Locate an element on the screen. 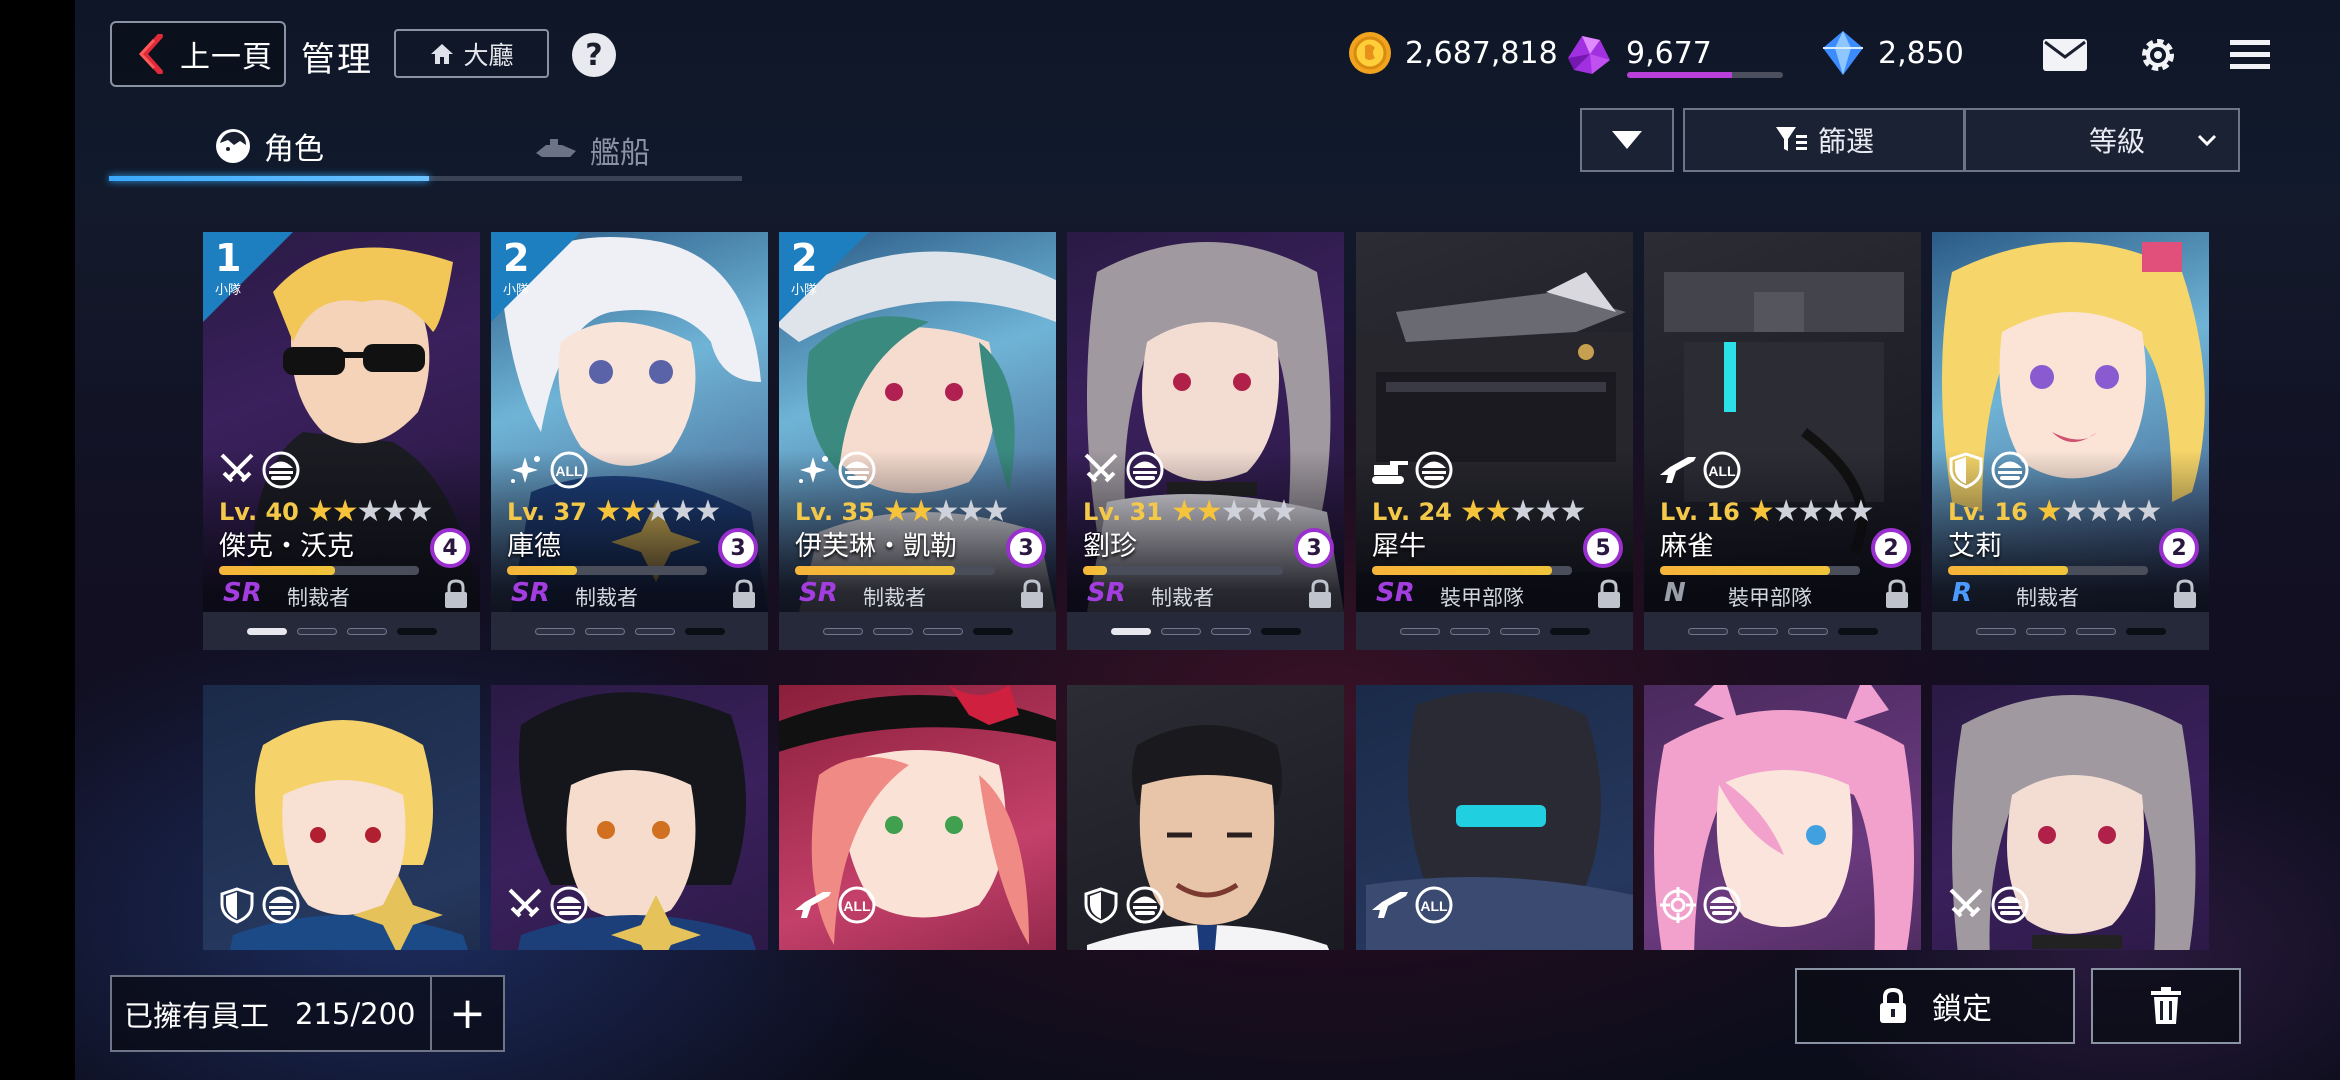 The height and width of the screenshot is (1080, 2340). character-card: Lv. 31 ★★★★★ 劉珍 3 SR 制裁者 is located at coordinates (1205, 441).